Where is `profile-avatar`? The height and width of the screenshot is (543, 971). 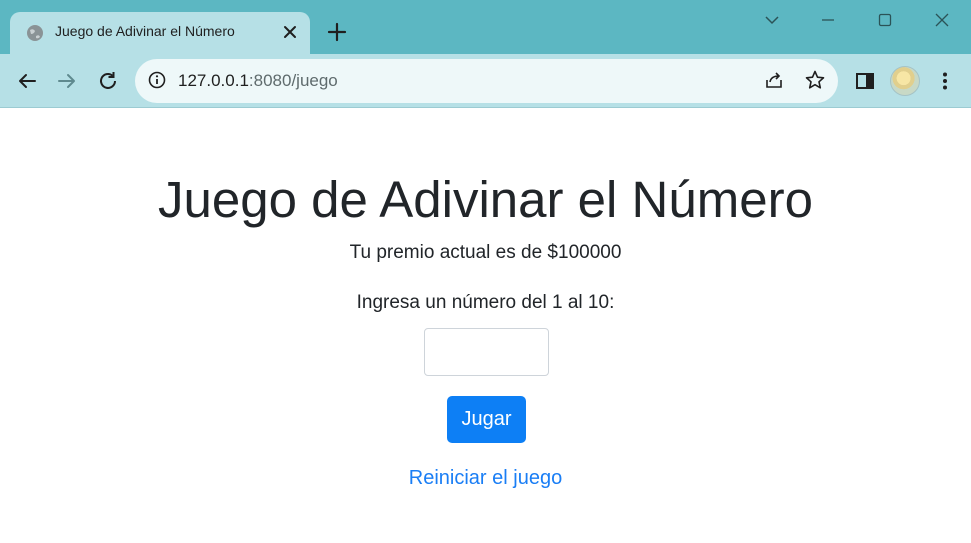 profile-avatar is located at coordinates (905, 81).